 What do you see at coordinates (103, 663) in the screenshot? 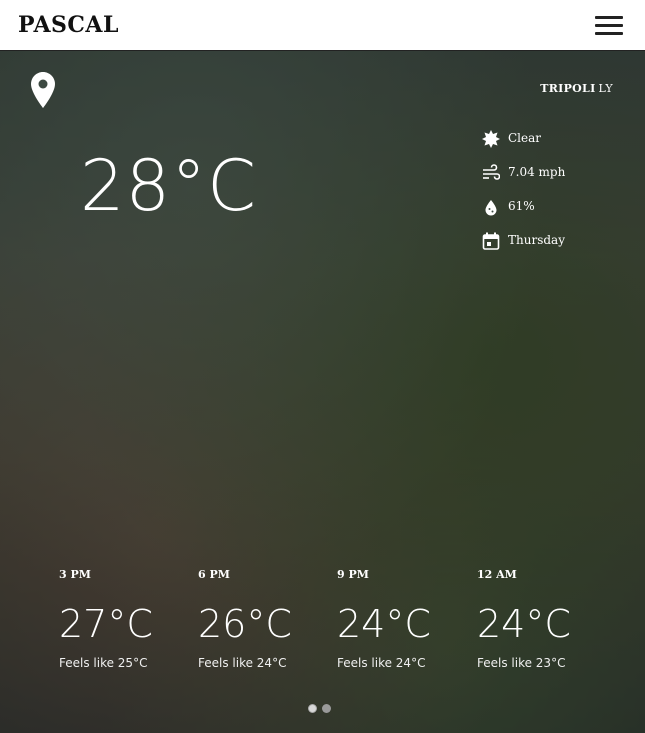
I see `forecast-feels-like: Feels like 25°C` at bounding box center [103, 663].